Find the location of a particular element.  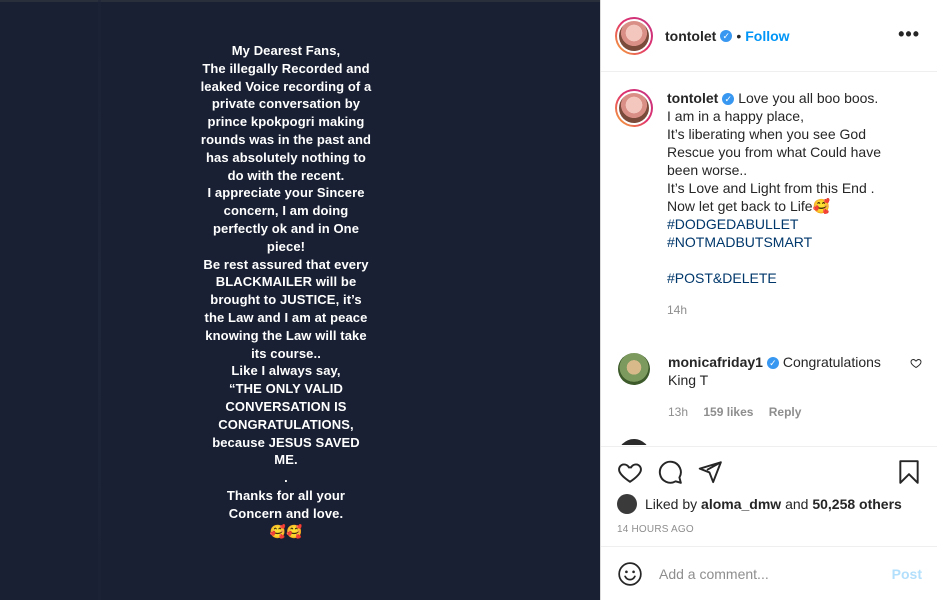

likes-others-link: 50,258 others is located at coordinates (857, 504).